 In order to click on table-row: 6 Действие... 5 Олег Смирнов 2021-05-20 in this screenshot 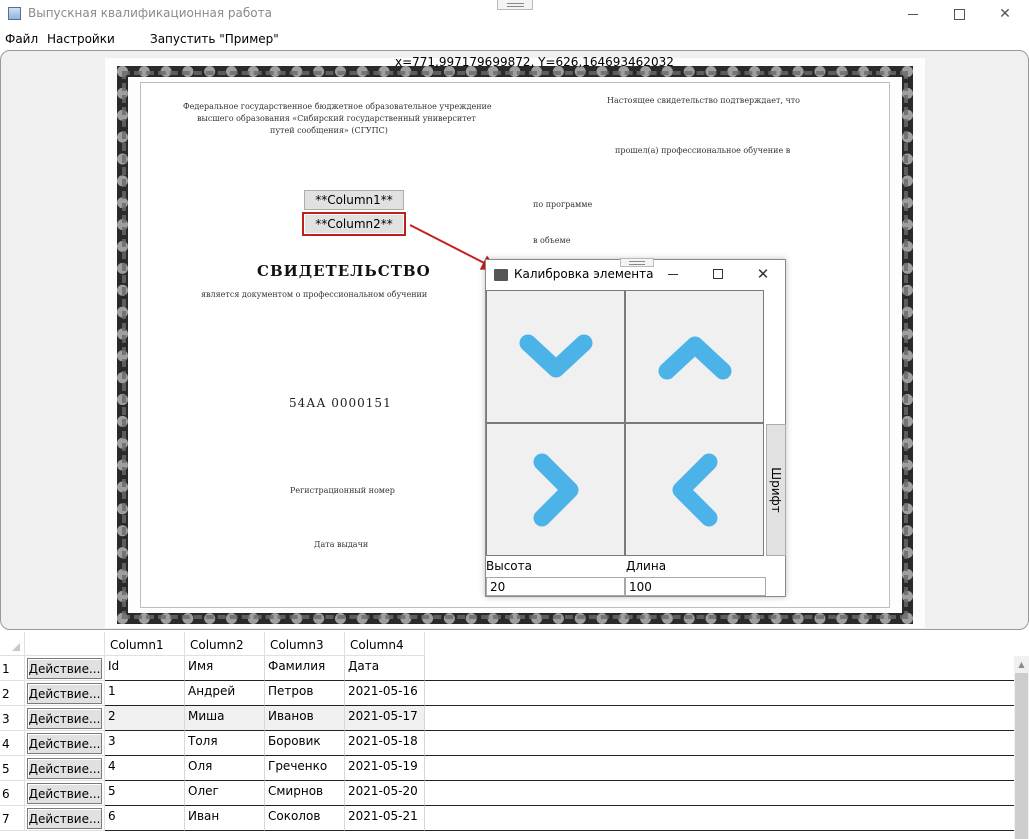, I will do `click(507, 793)`.